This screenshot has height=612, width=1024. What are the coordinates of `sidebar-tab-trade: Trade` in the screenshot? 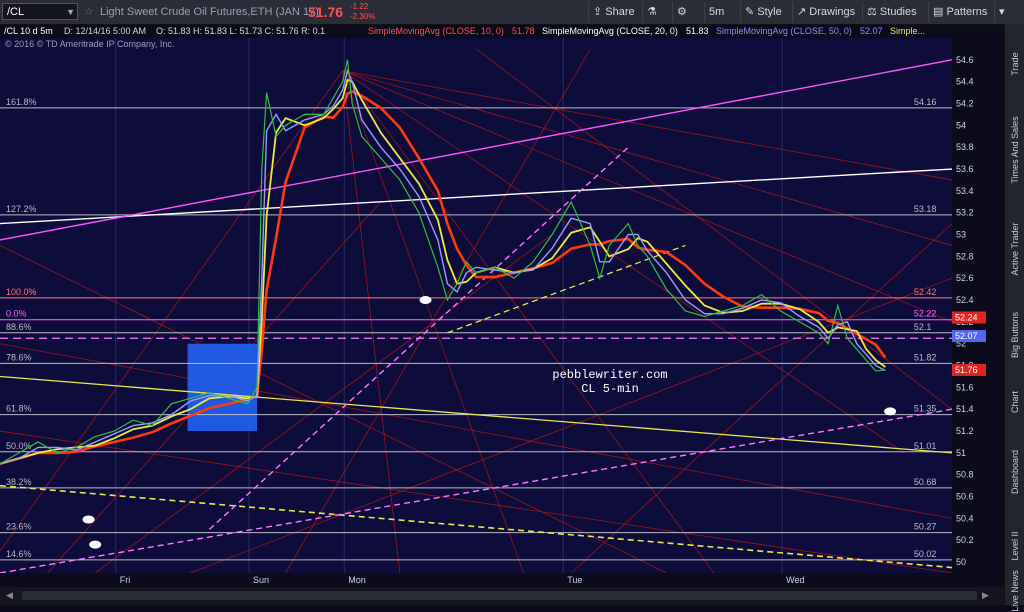 It's located at (1014, 64).